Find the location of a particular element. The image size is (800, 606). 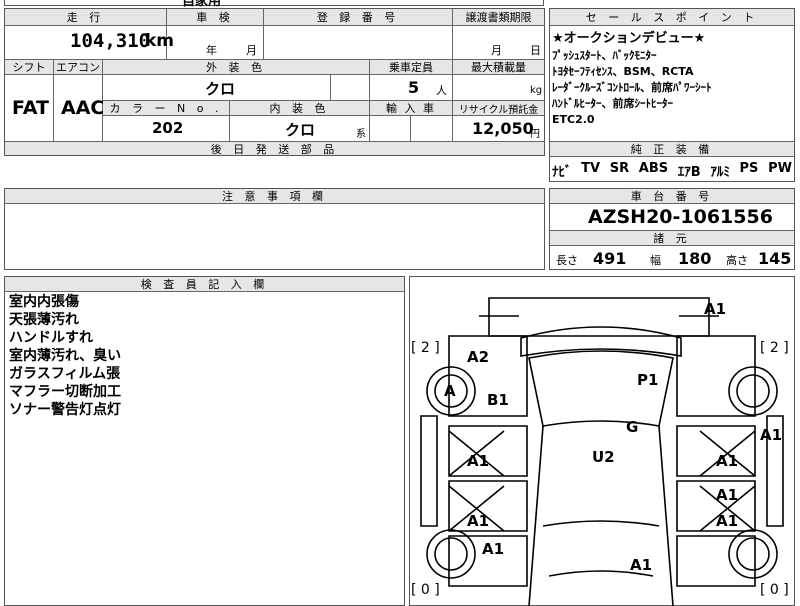

mileage-value: 104,310 is located at coordinates (110, 41).